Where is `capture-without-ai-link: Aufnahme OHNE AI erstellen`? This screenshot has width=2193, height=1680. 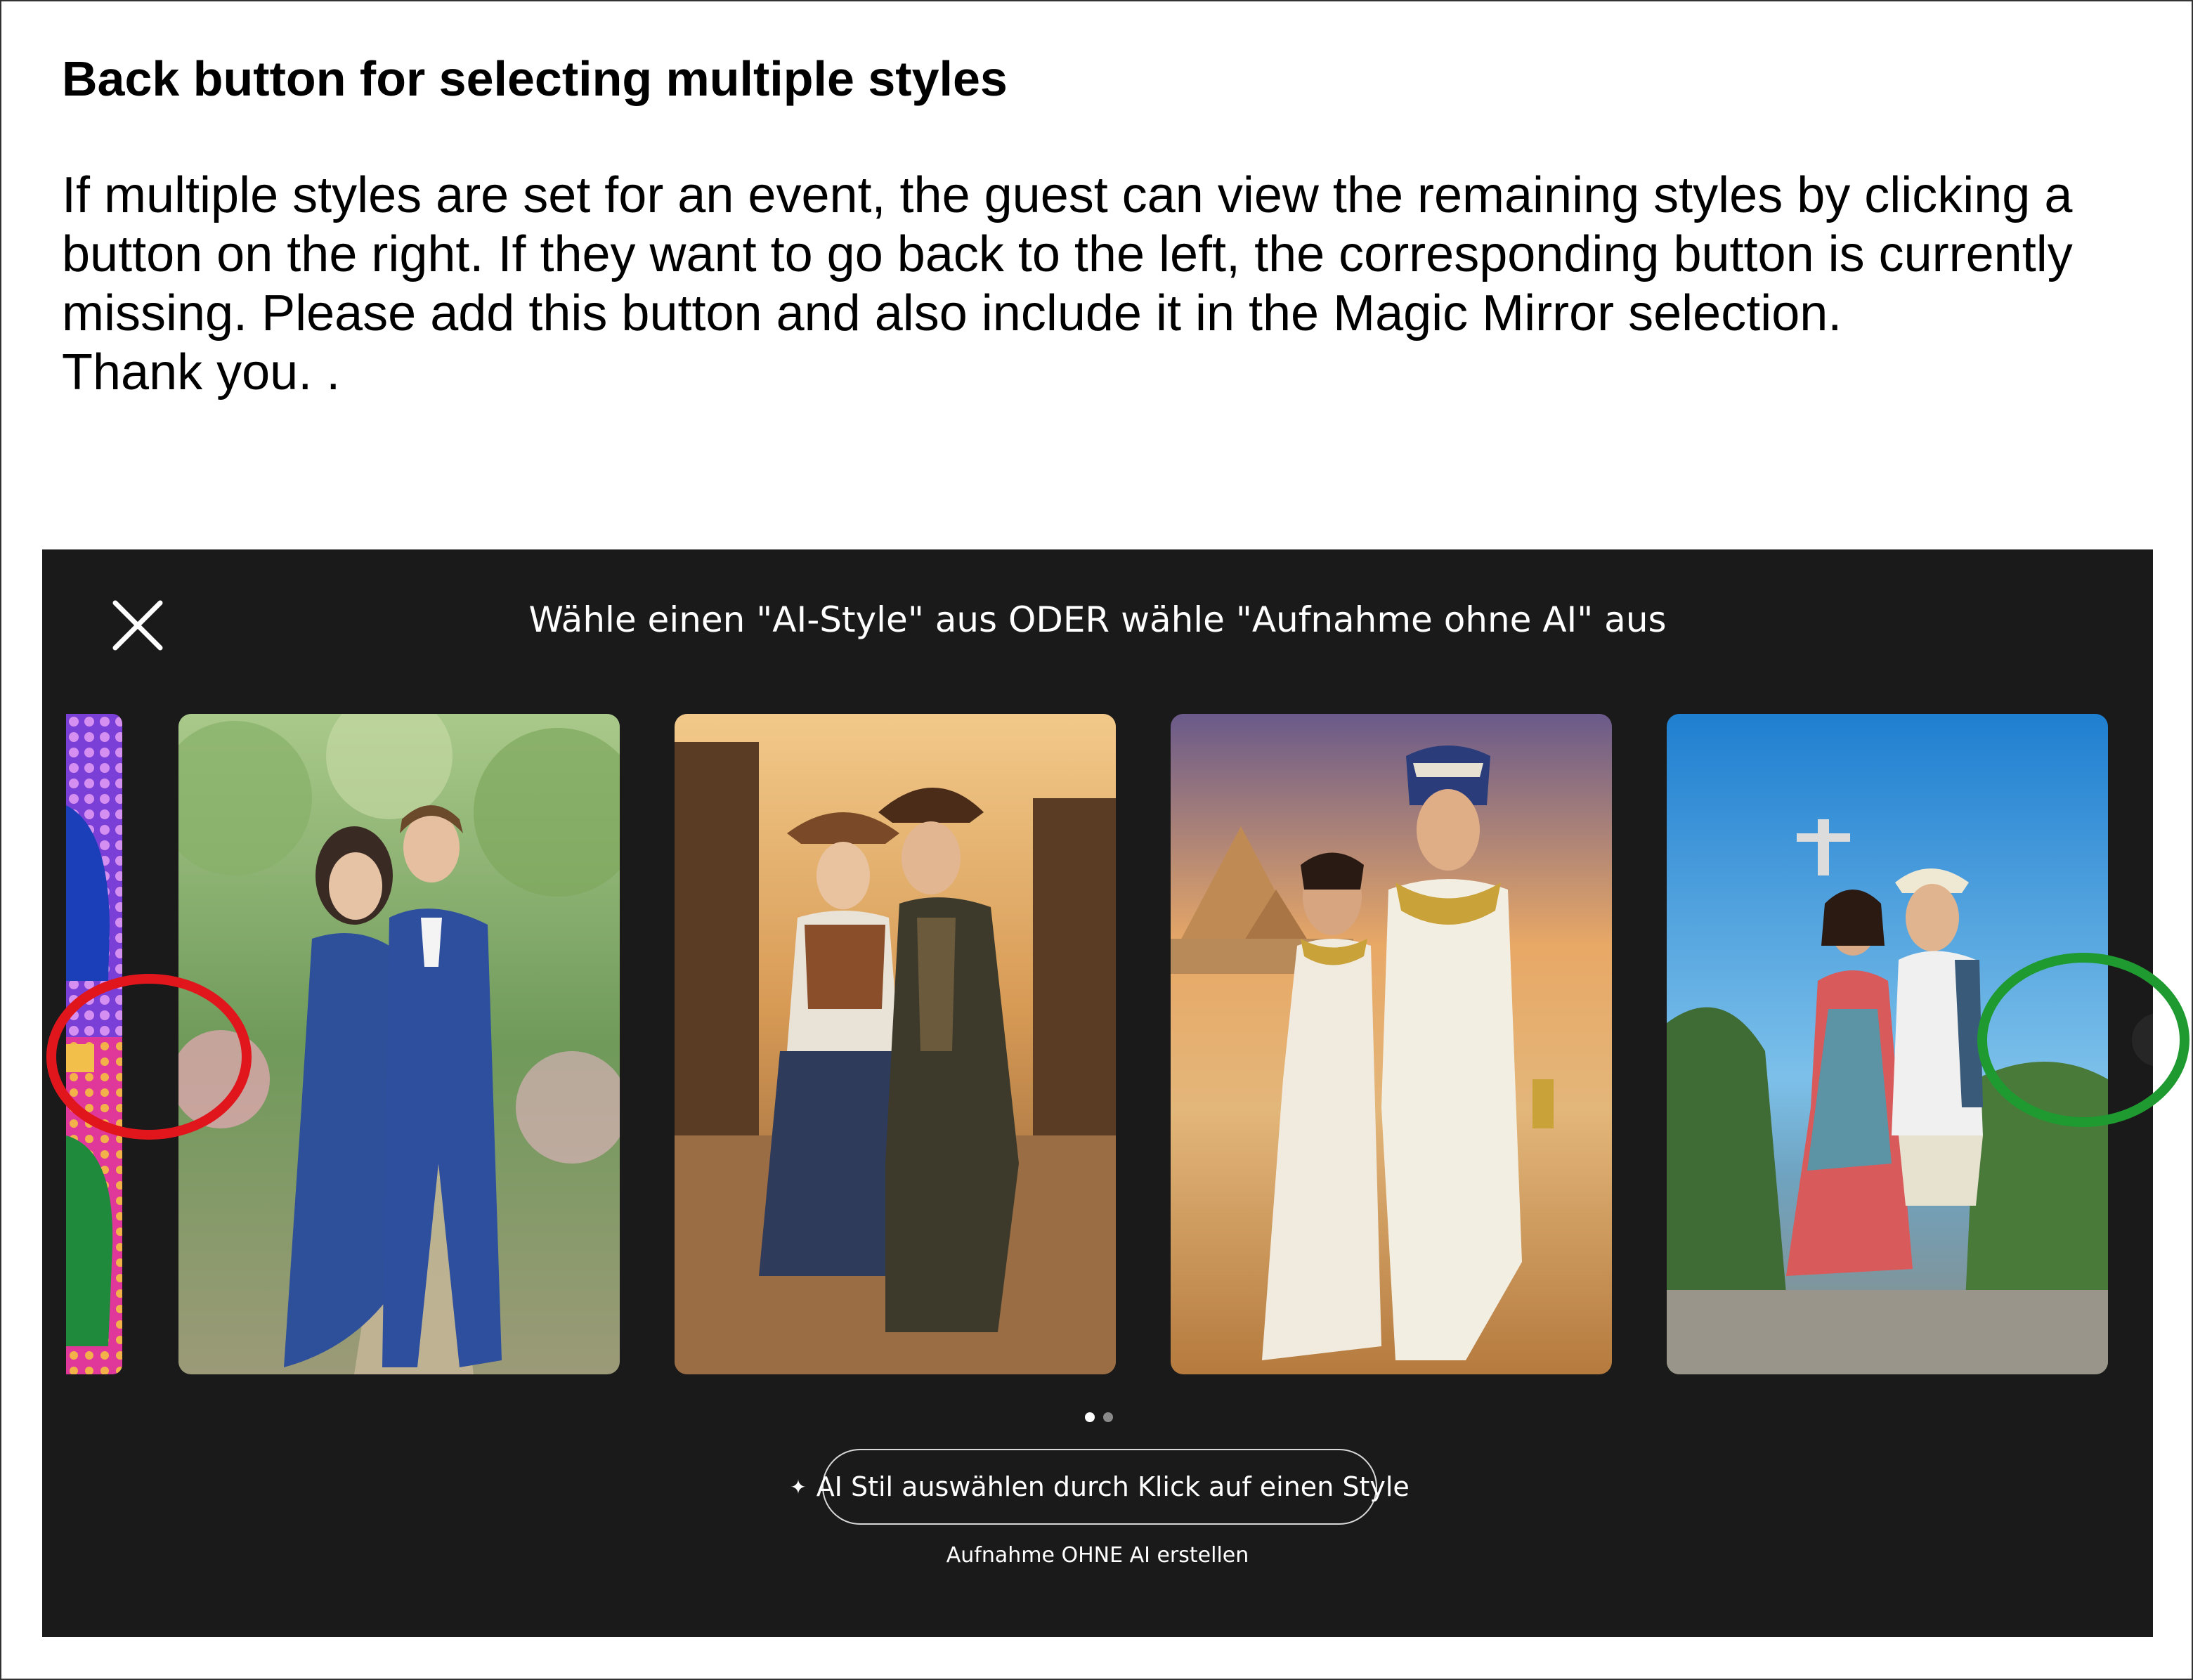
capture-without-ai-link: Aufnahme OHNE AI erstellen is located at coordinates (1097, 1555).